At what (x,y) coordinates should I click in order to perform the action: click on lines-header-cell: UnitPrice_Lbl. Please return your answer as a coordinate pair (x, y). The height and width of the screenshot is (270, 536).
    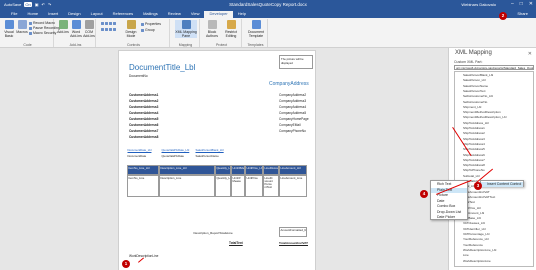
    Looking at the image, I should click on (254, 170).